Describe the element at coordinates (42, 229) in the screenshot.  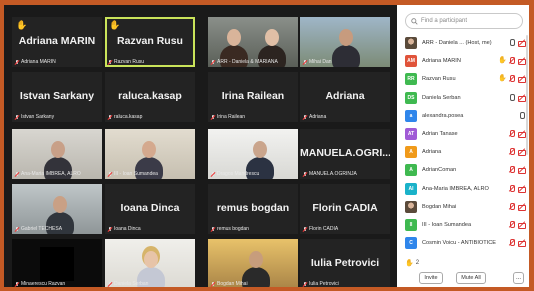
I see `tile-caption-name: Gabriel TECHESA` at that location.